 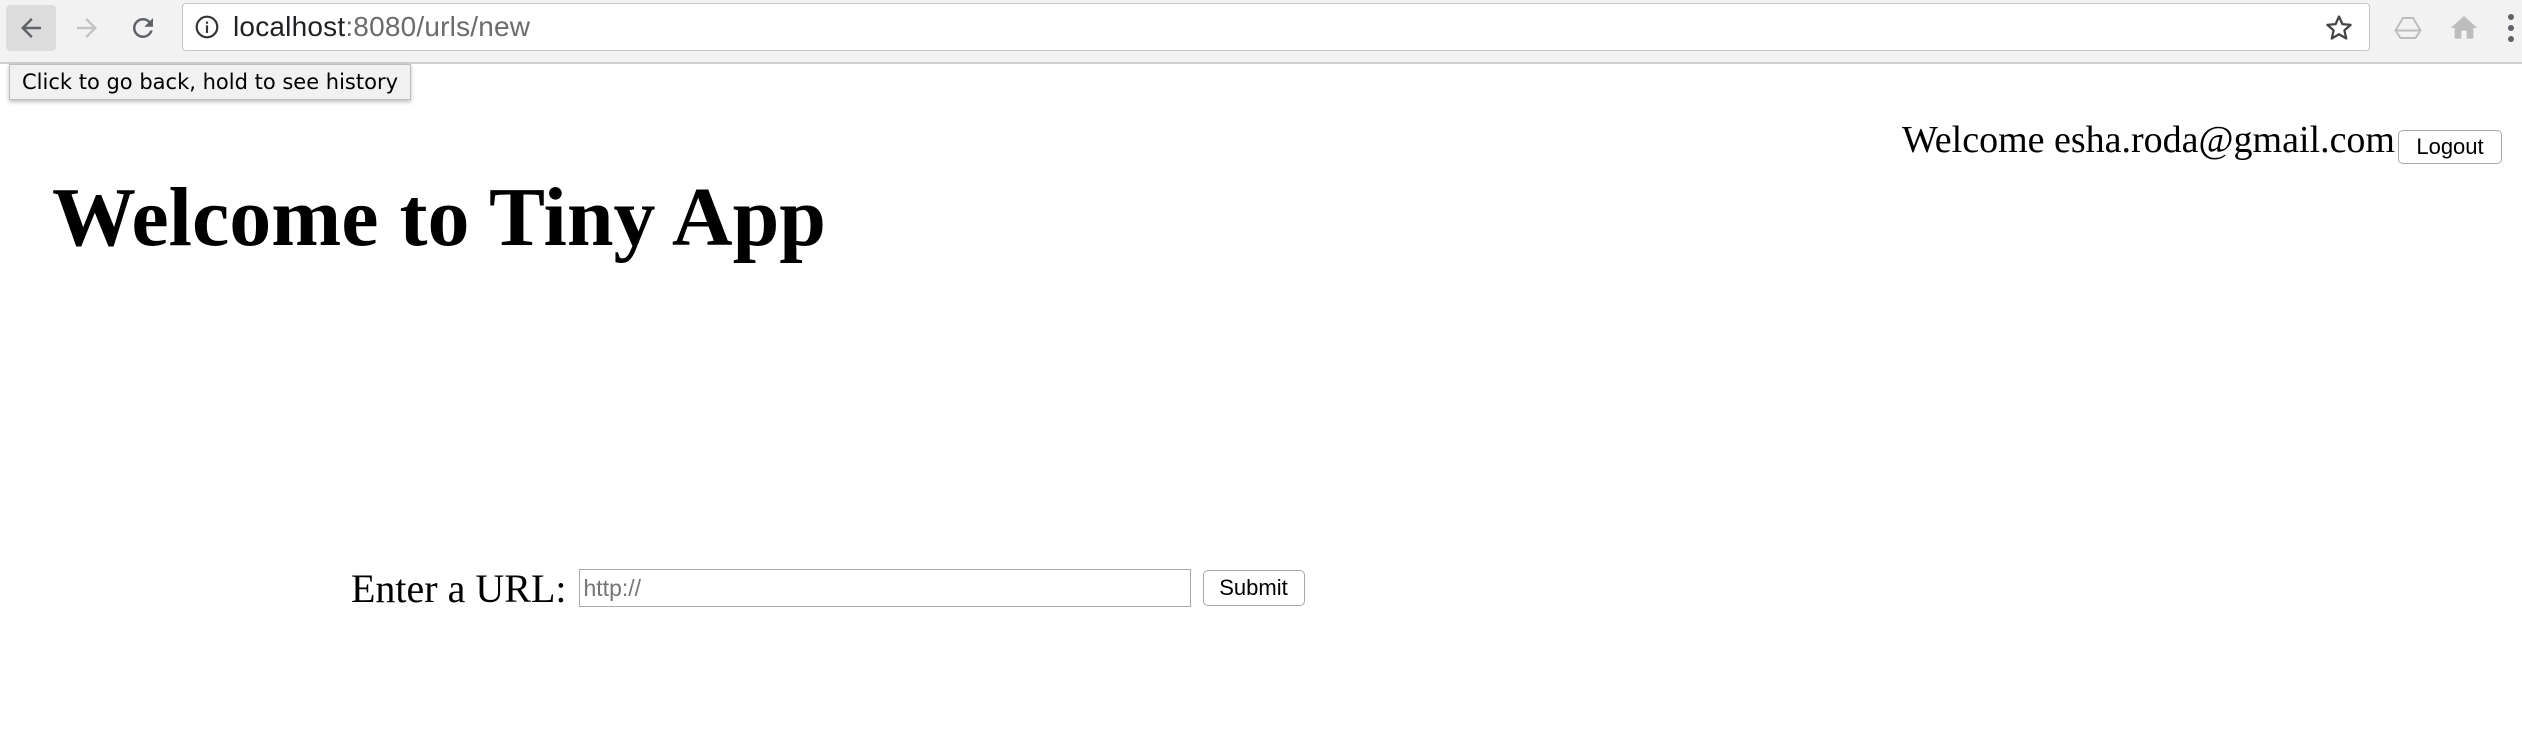 I want to click on new-url-form: Enter a URL: Submit, so click(x=828, y=588).